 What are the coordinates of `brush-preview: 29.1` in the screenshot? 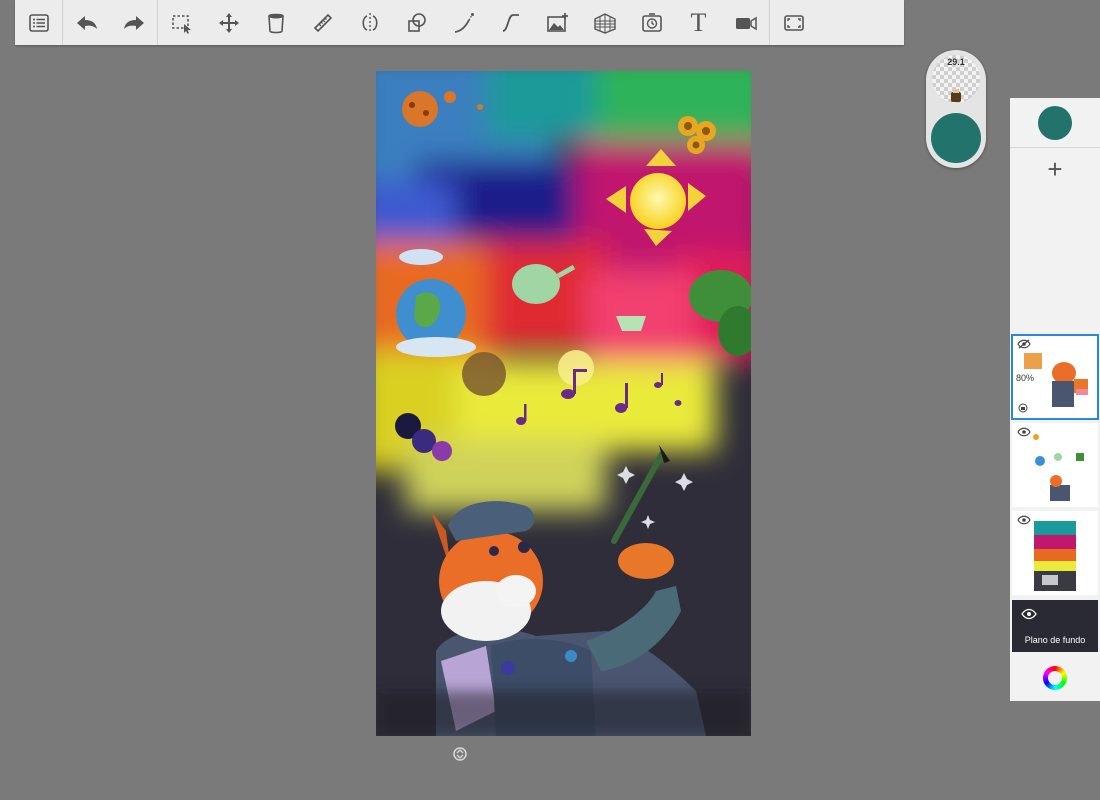 It's located at (956, 109).